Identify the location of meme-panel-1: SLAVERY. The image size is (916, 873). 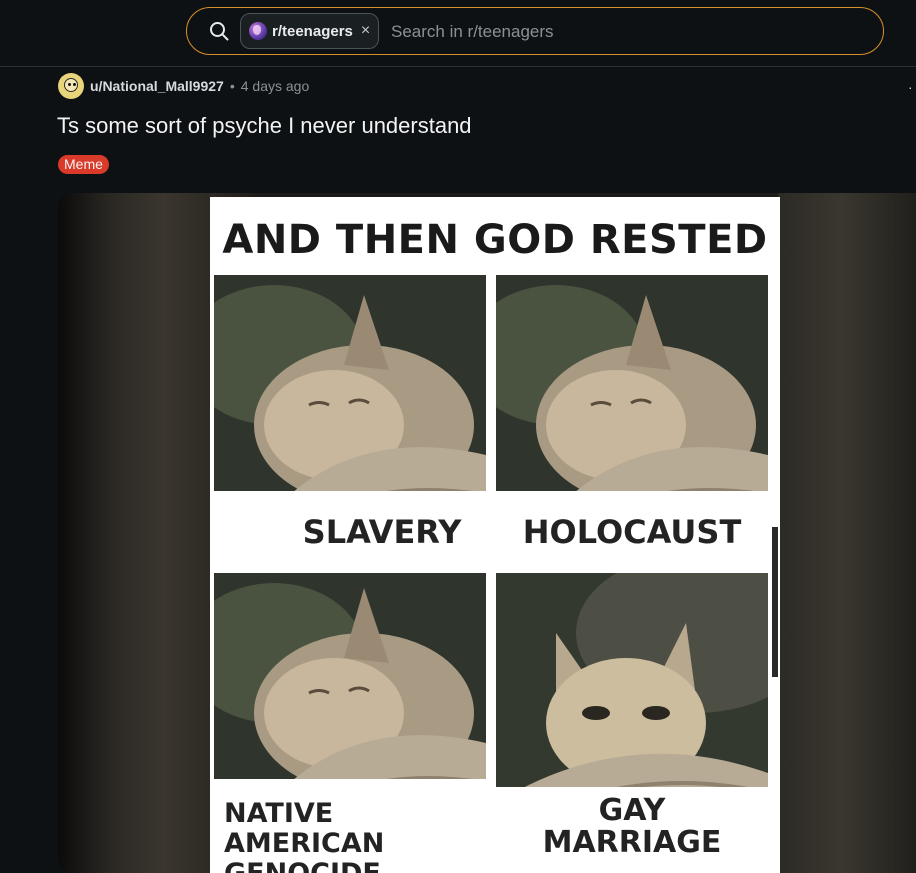
(350, 424).